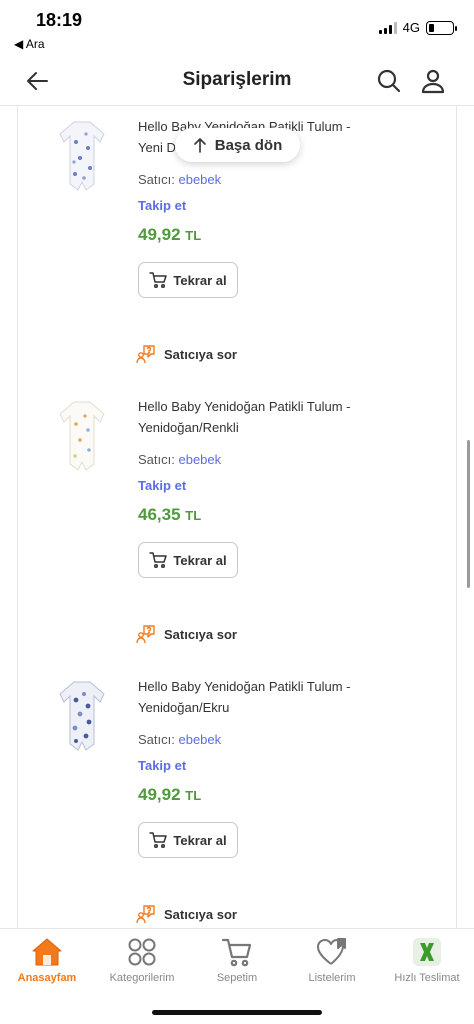 Image resolution: width=474 pixels, height=1024 pixels. I want to click on battery-icon, so click(441, 27).